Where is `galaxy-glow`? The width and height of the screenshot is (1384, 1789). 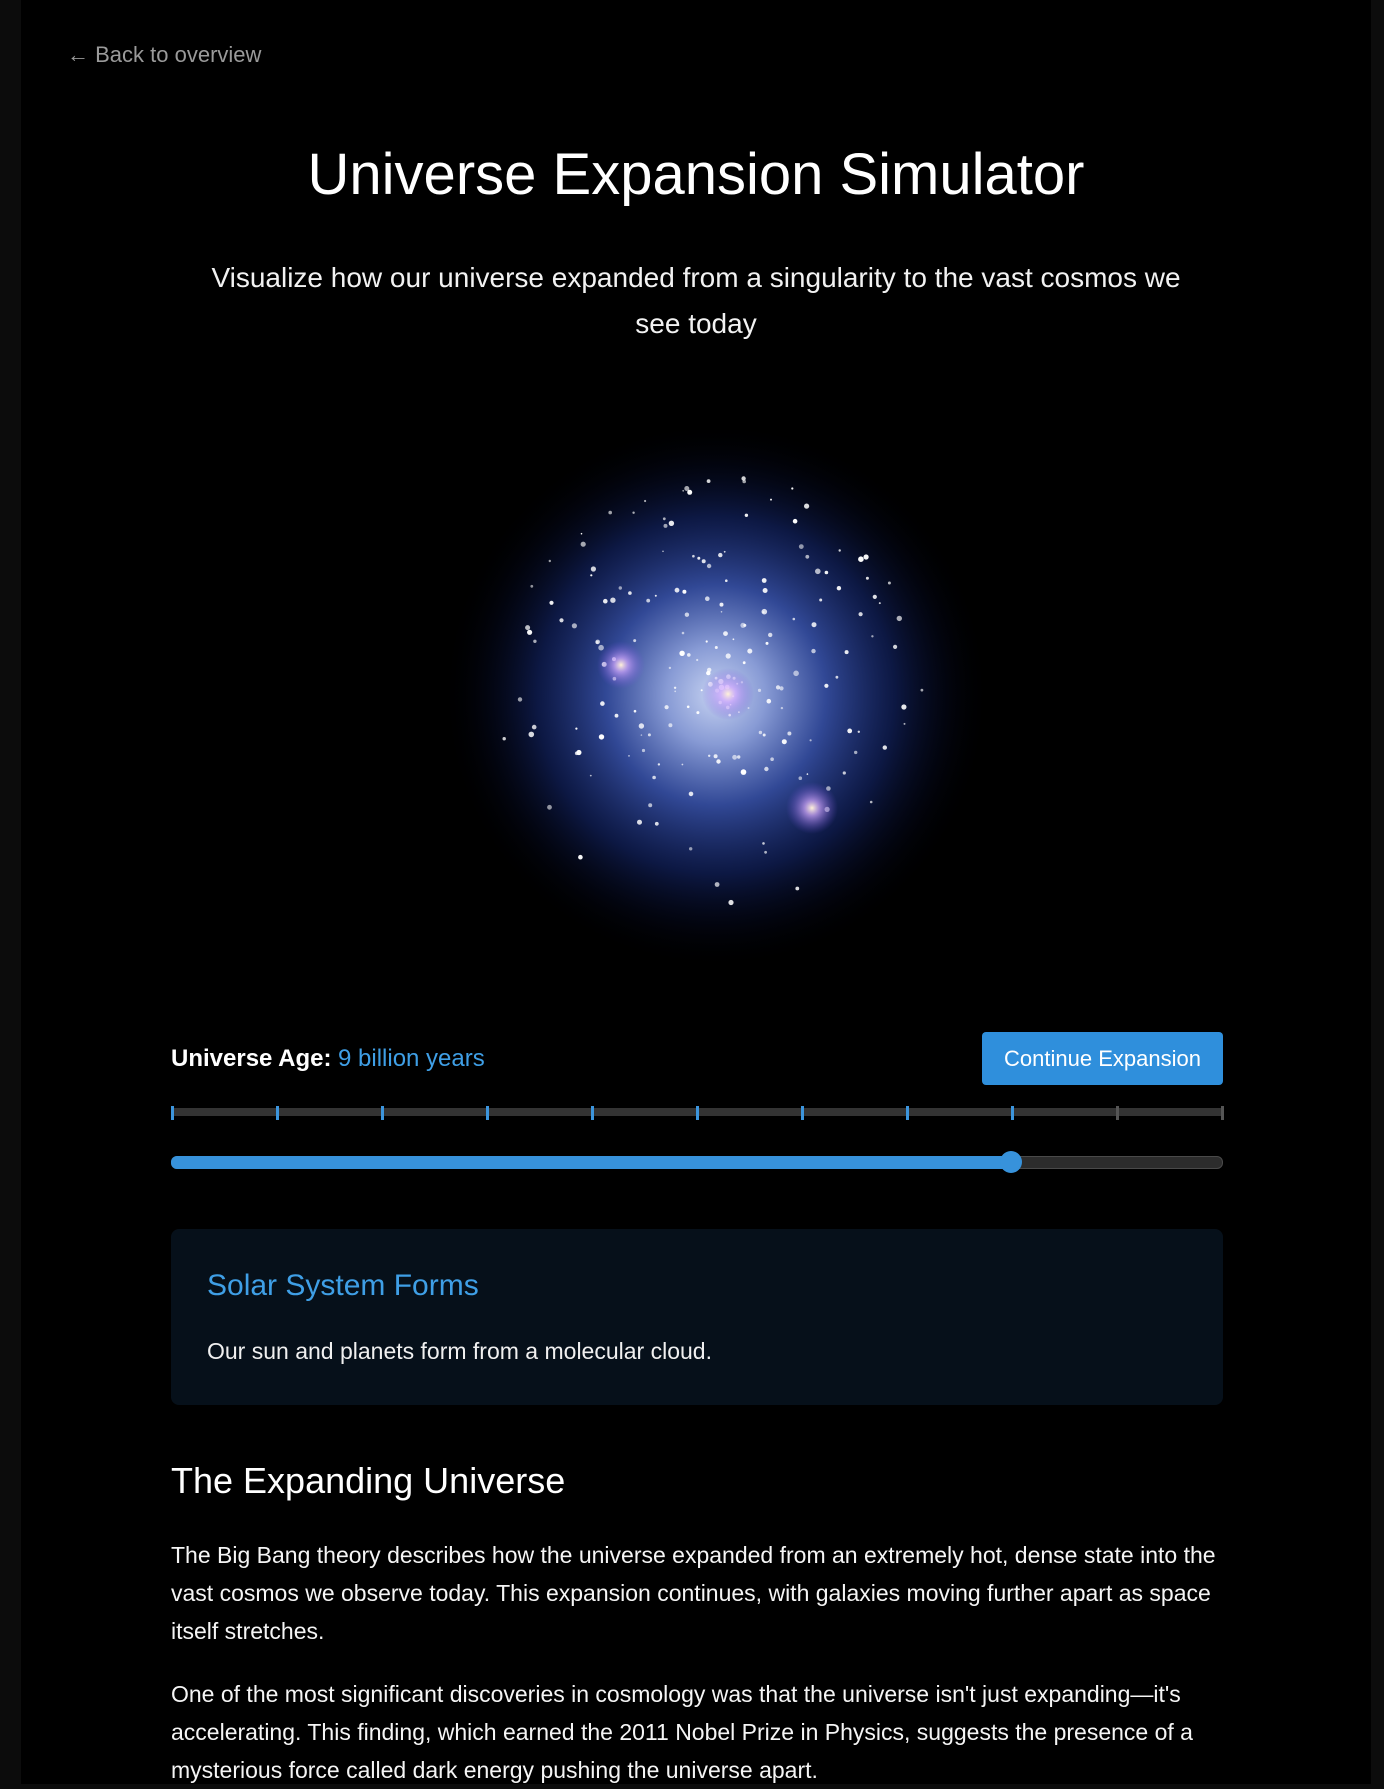 galaxy-glow is located at coordinates (812, 808).